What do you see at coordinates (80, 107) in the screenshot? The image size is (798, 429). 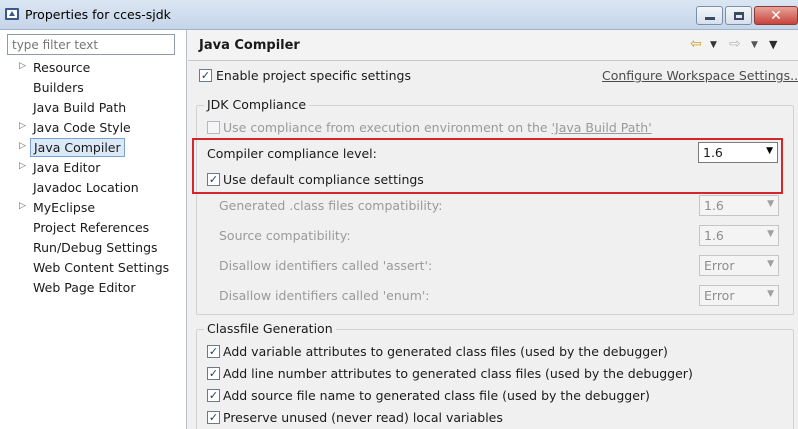 I see `tree-item-label: Java Build Path` at bounding box center [80, 107].